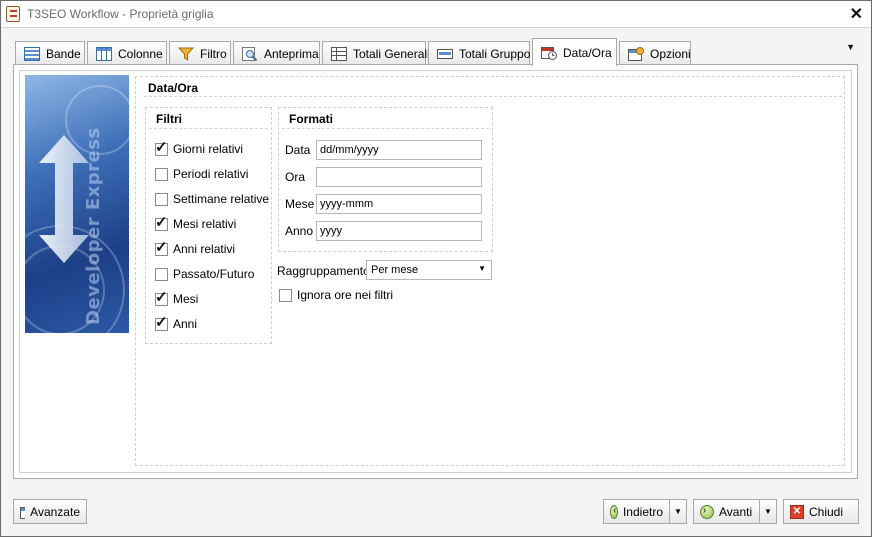 The image size is (872, 537). I want to click on format-label: Anno, so click(299, 231).